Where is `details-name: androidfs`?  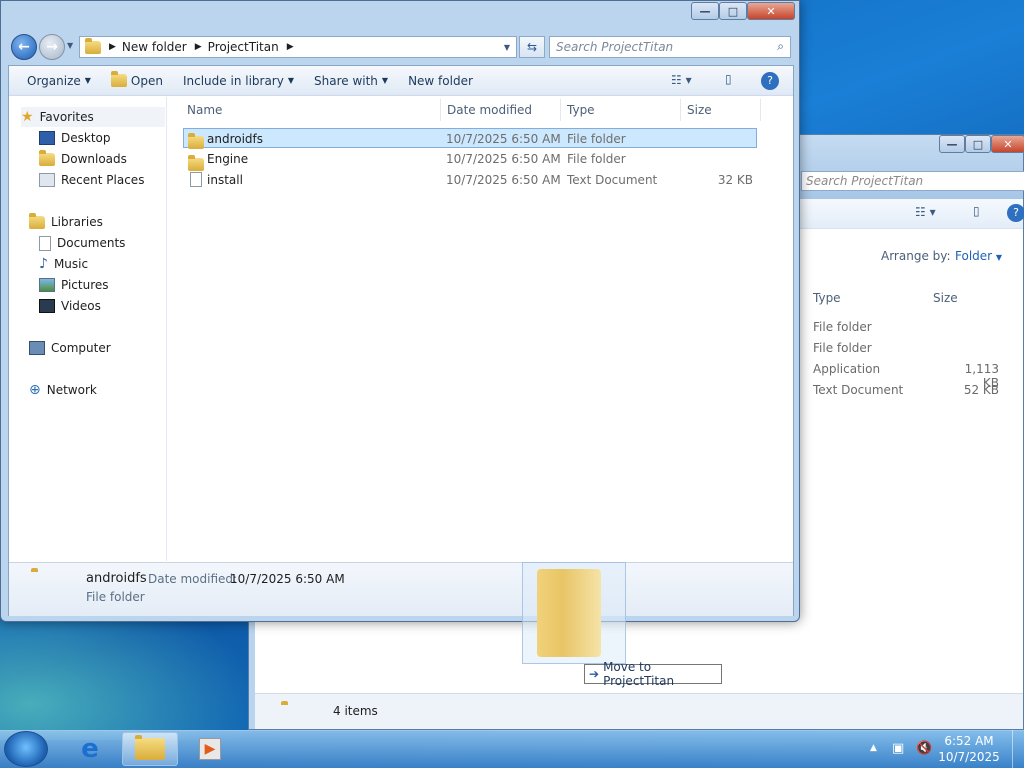
details-name: androidfs is located at coordinates (116, 578).